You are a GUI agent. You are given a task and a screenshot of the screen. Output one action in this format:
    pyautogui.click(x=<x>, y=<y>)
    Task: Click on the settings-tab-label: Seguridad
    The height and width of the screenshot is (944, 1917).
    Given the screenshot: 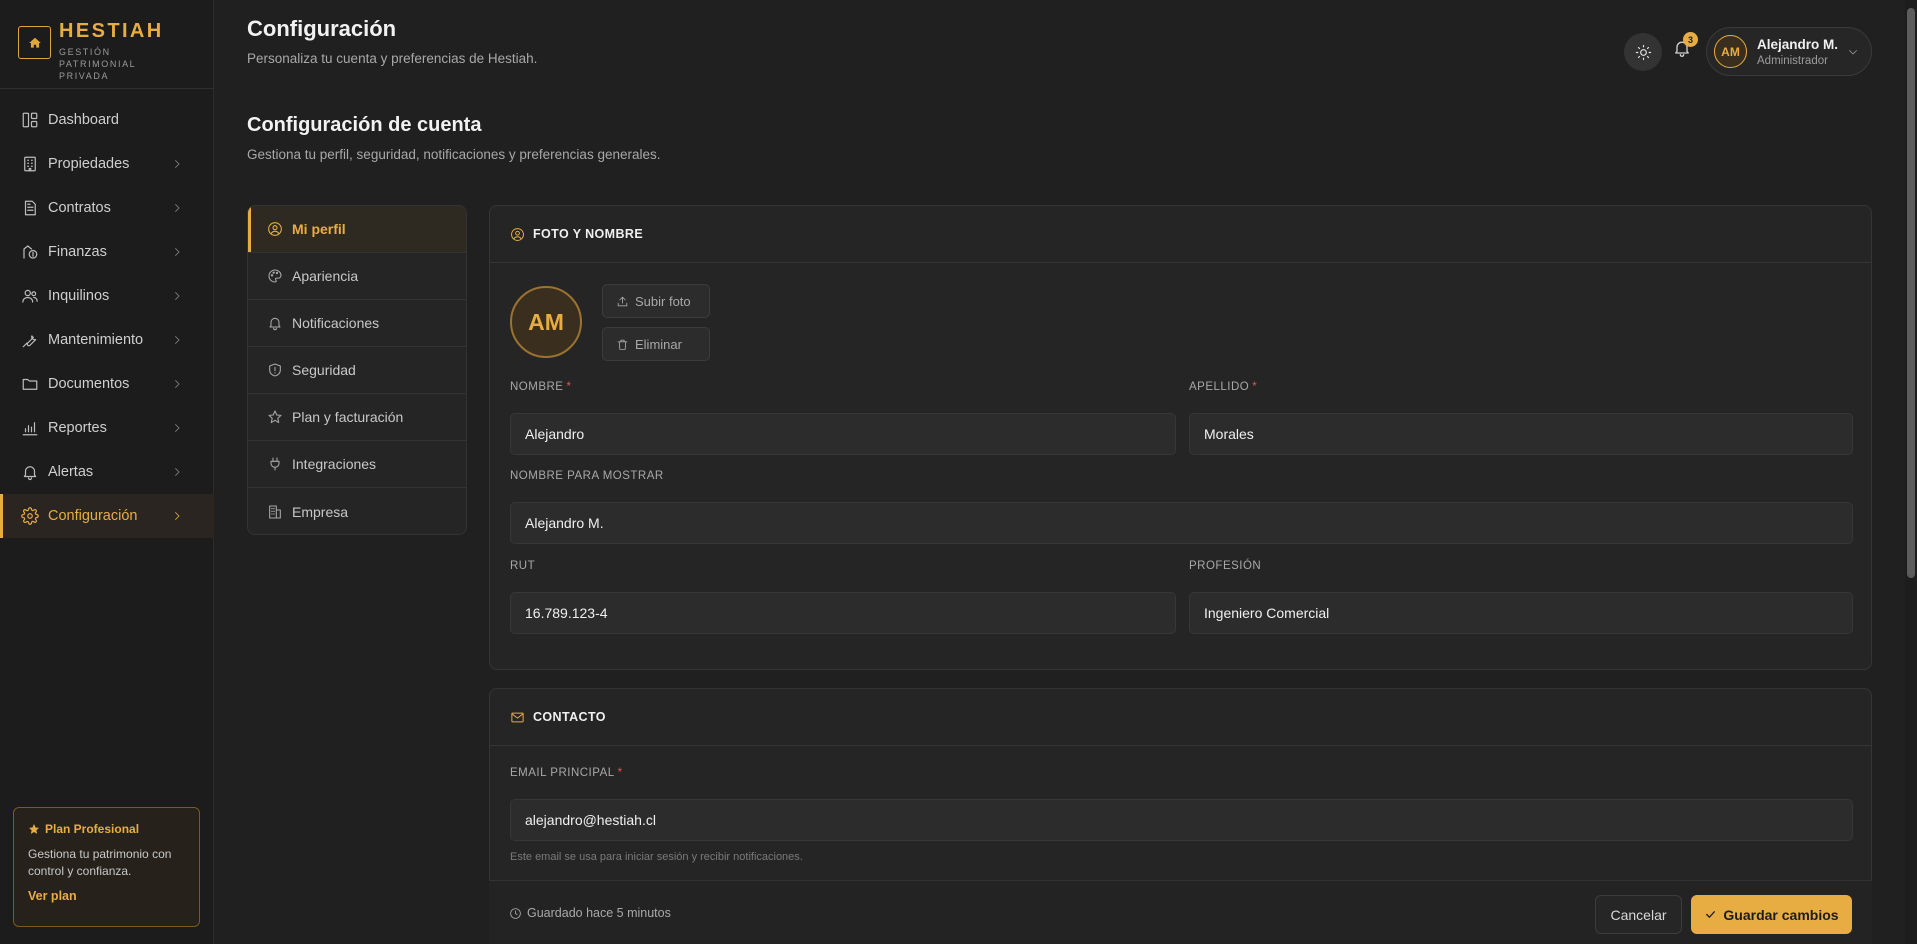 What is the action you would take?
    pyautogui.click(x=324, y=370)
    